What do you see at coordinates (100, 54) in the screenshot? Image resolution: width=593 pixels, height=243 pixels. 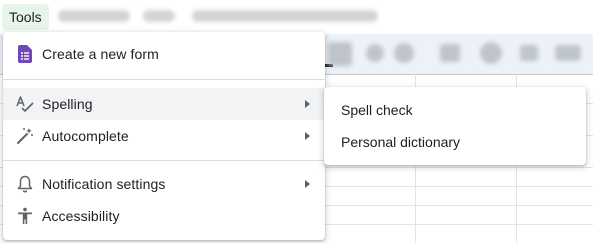 I see `menu-item-label: Create a new form` at bounding box center [100, 54].